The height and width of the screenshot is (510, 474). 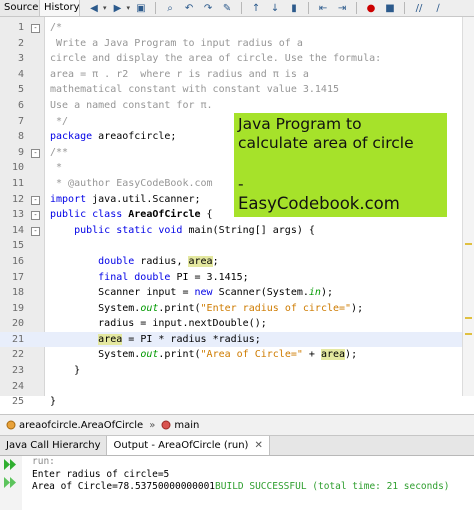 I want to click on line-number: 17, so click(x=17, y=277).